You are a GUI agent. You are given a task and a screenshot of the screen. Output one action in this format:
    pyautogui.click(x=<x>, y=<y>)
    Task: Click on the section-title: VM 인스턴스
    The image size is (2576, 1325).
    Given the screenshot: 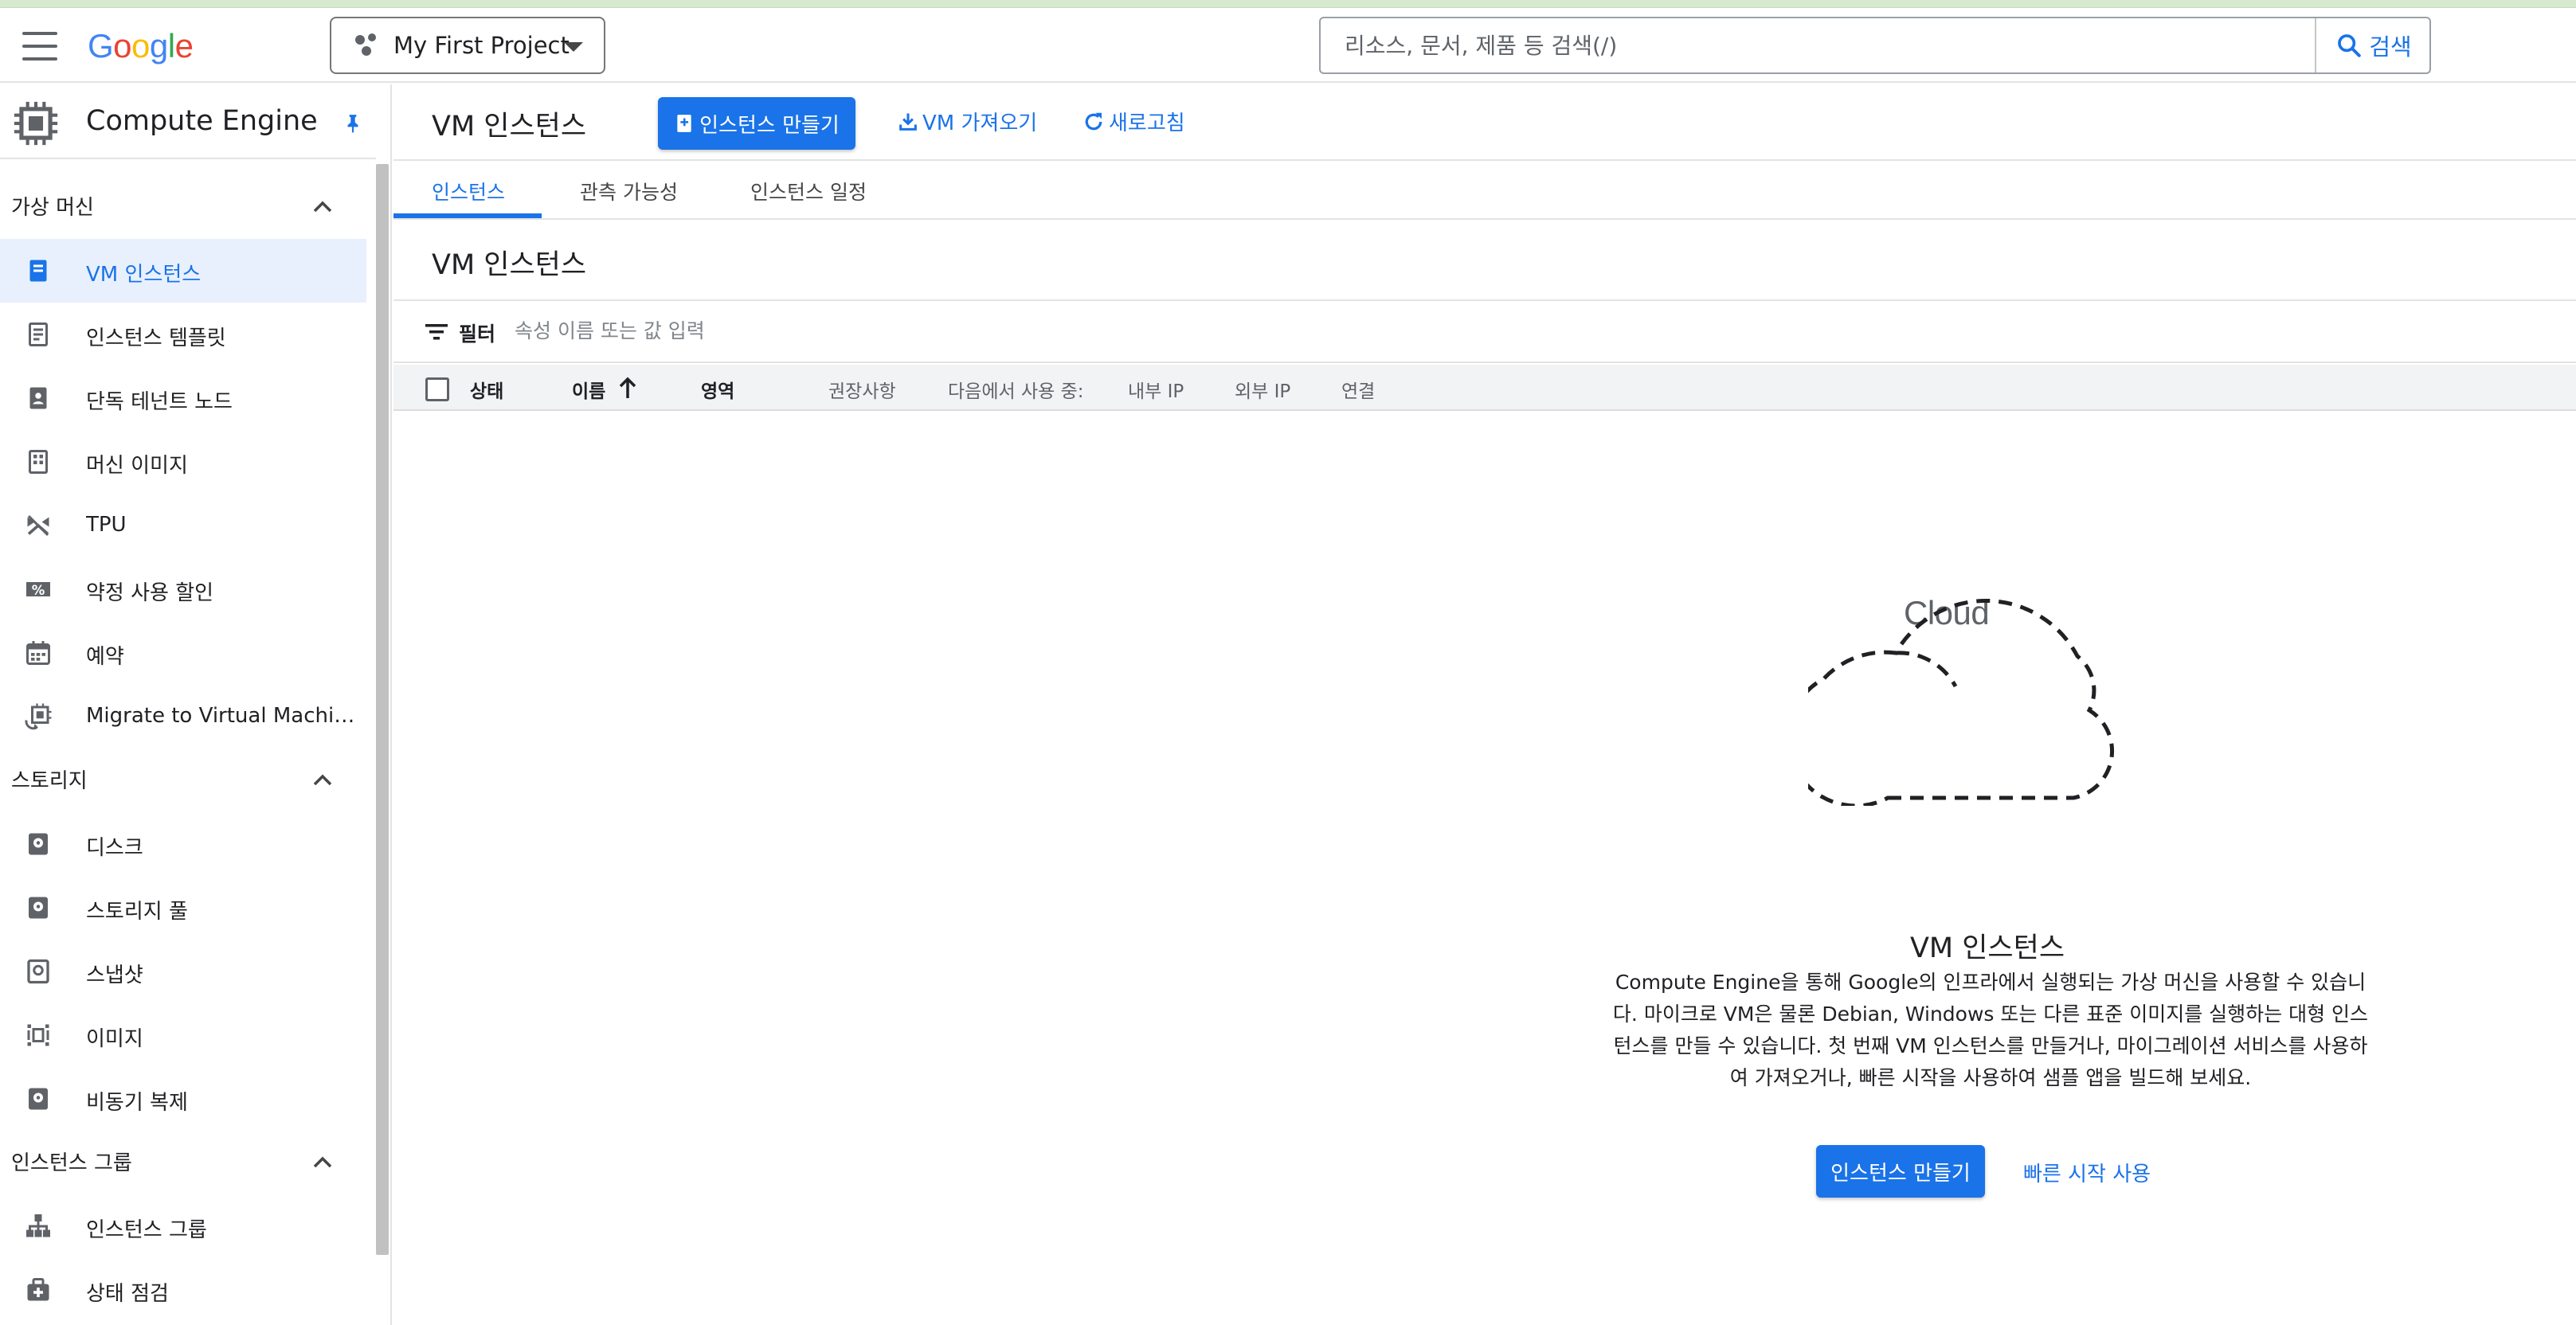 What is the action you would take?
    pyautogui.click(x=509, y=265)
    